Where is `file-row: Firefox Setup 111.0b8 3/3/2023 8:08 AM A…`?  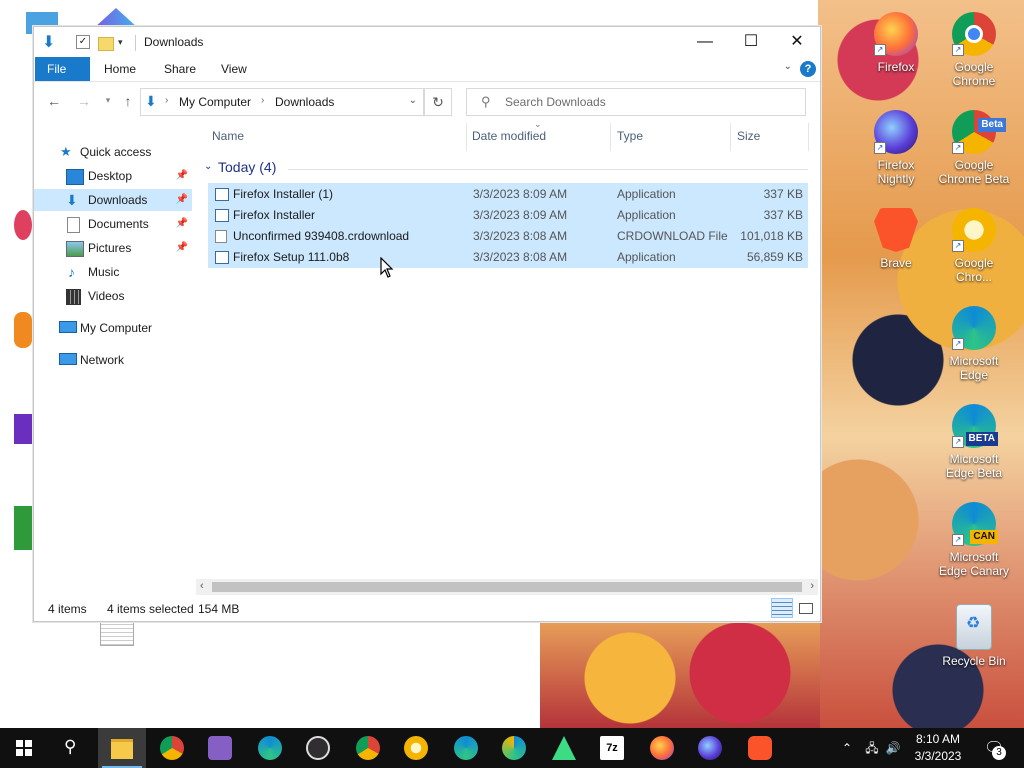 file-row: Firefox Setup 111.0b8 3/3/2023 8:08 AM A… is located at coordinates (508, 257).